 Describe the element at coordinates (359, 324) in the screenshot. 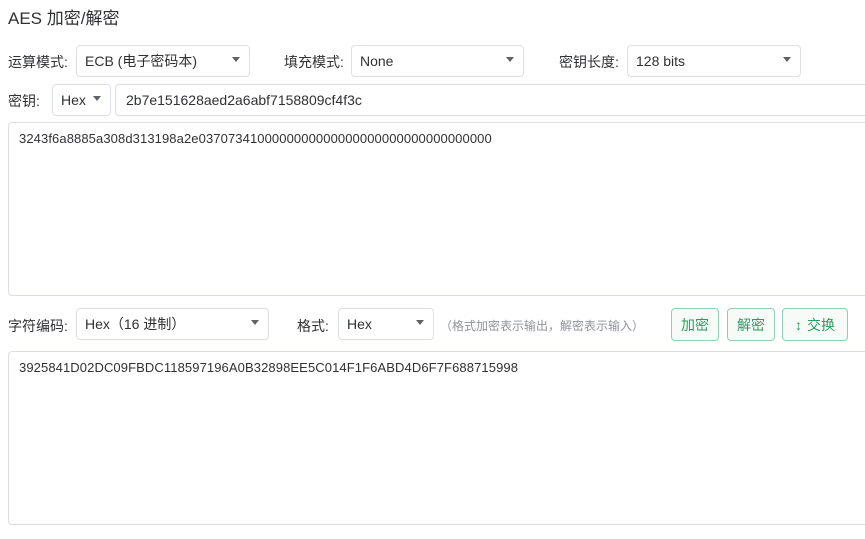

I see `format-select-value: Hex` at that location.